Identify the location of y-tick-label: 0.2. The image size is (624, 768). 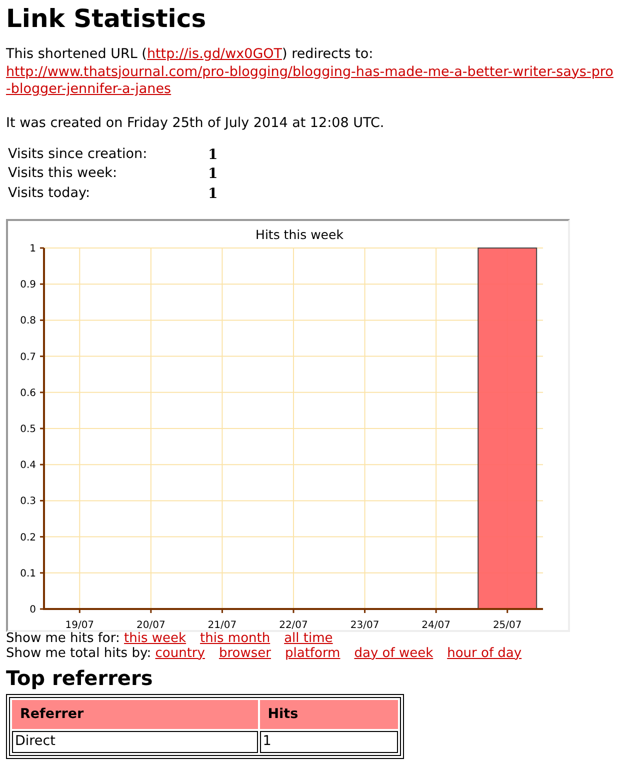
(28, 538).